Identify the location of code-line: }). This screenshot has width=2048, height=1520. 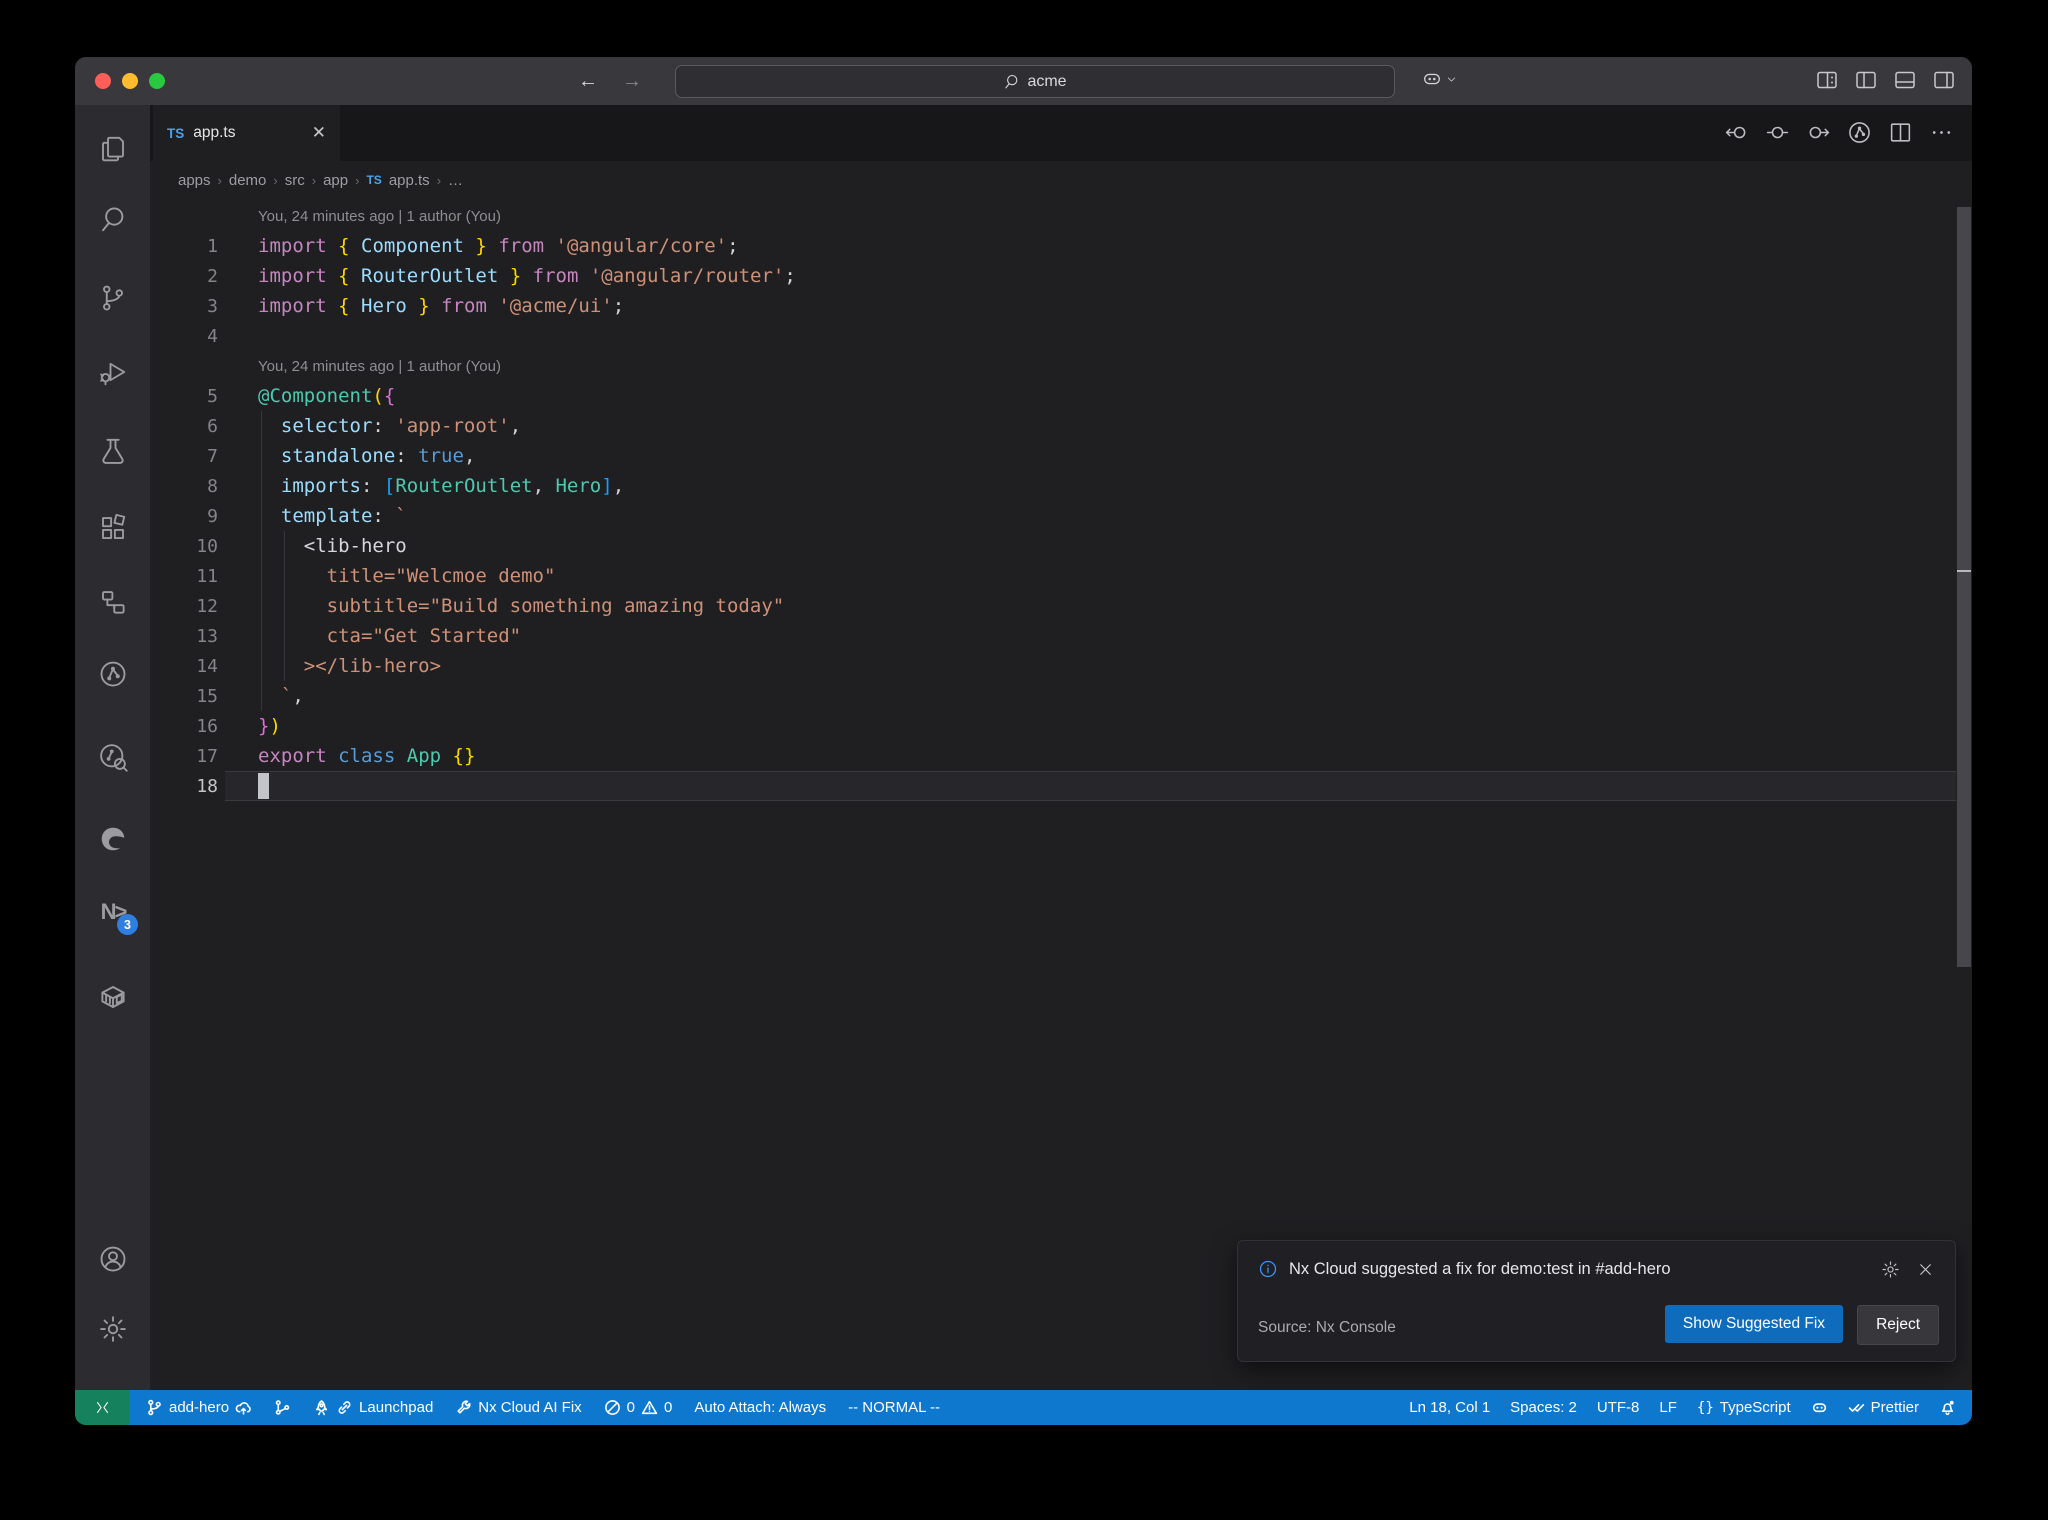
(269, 726).